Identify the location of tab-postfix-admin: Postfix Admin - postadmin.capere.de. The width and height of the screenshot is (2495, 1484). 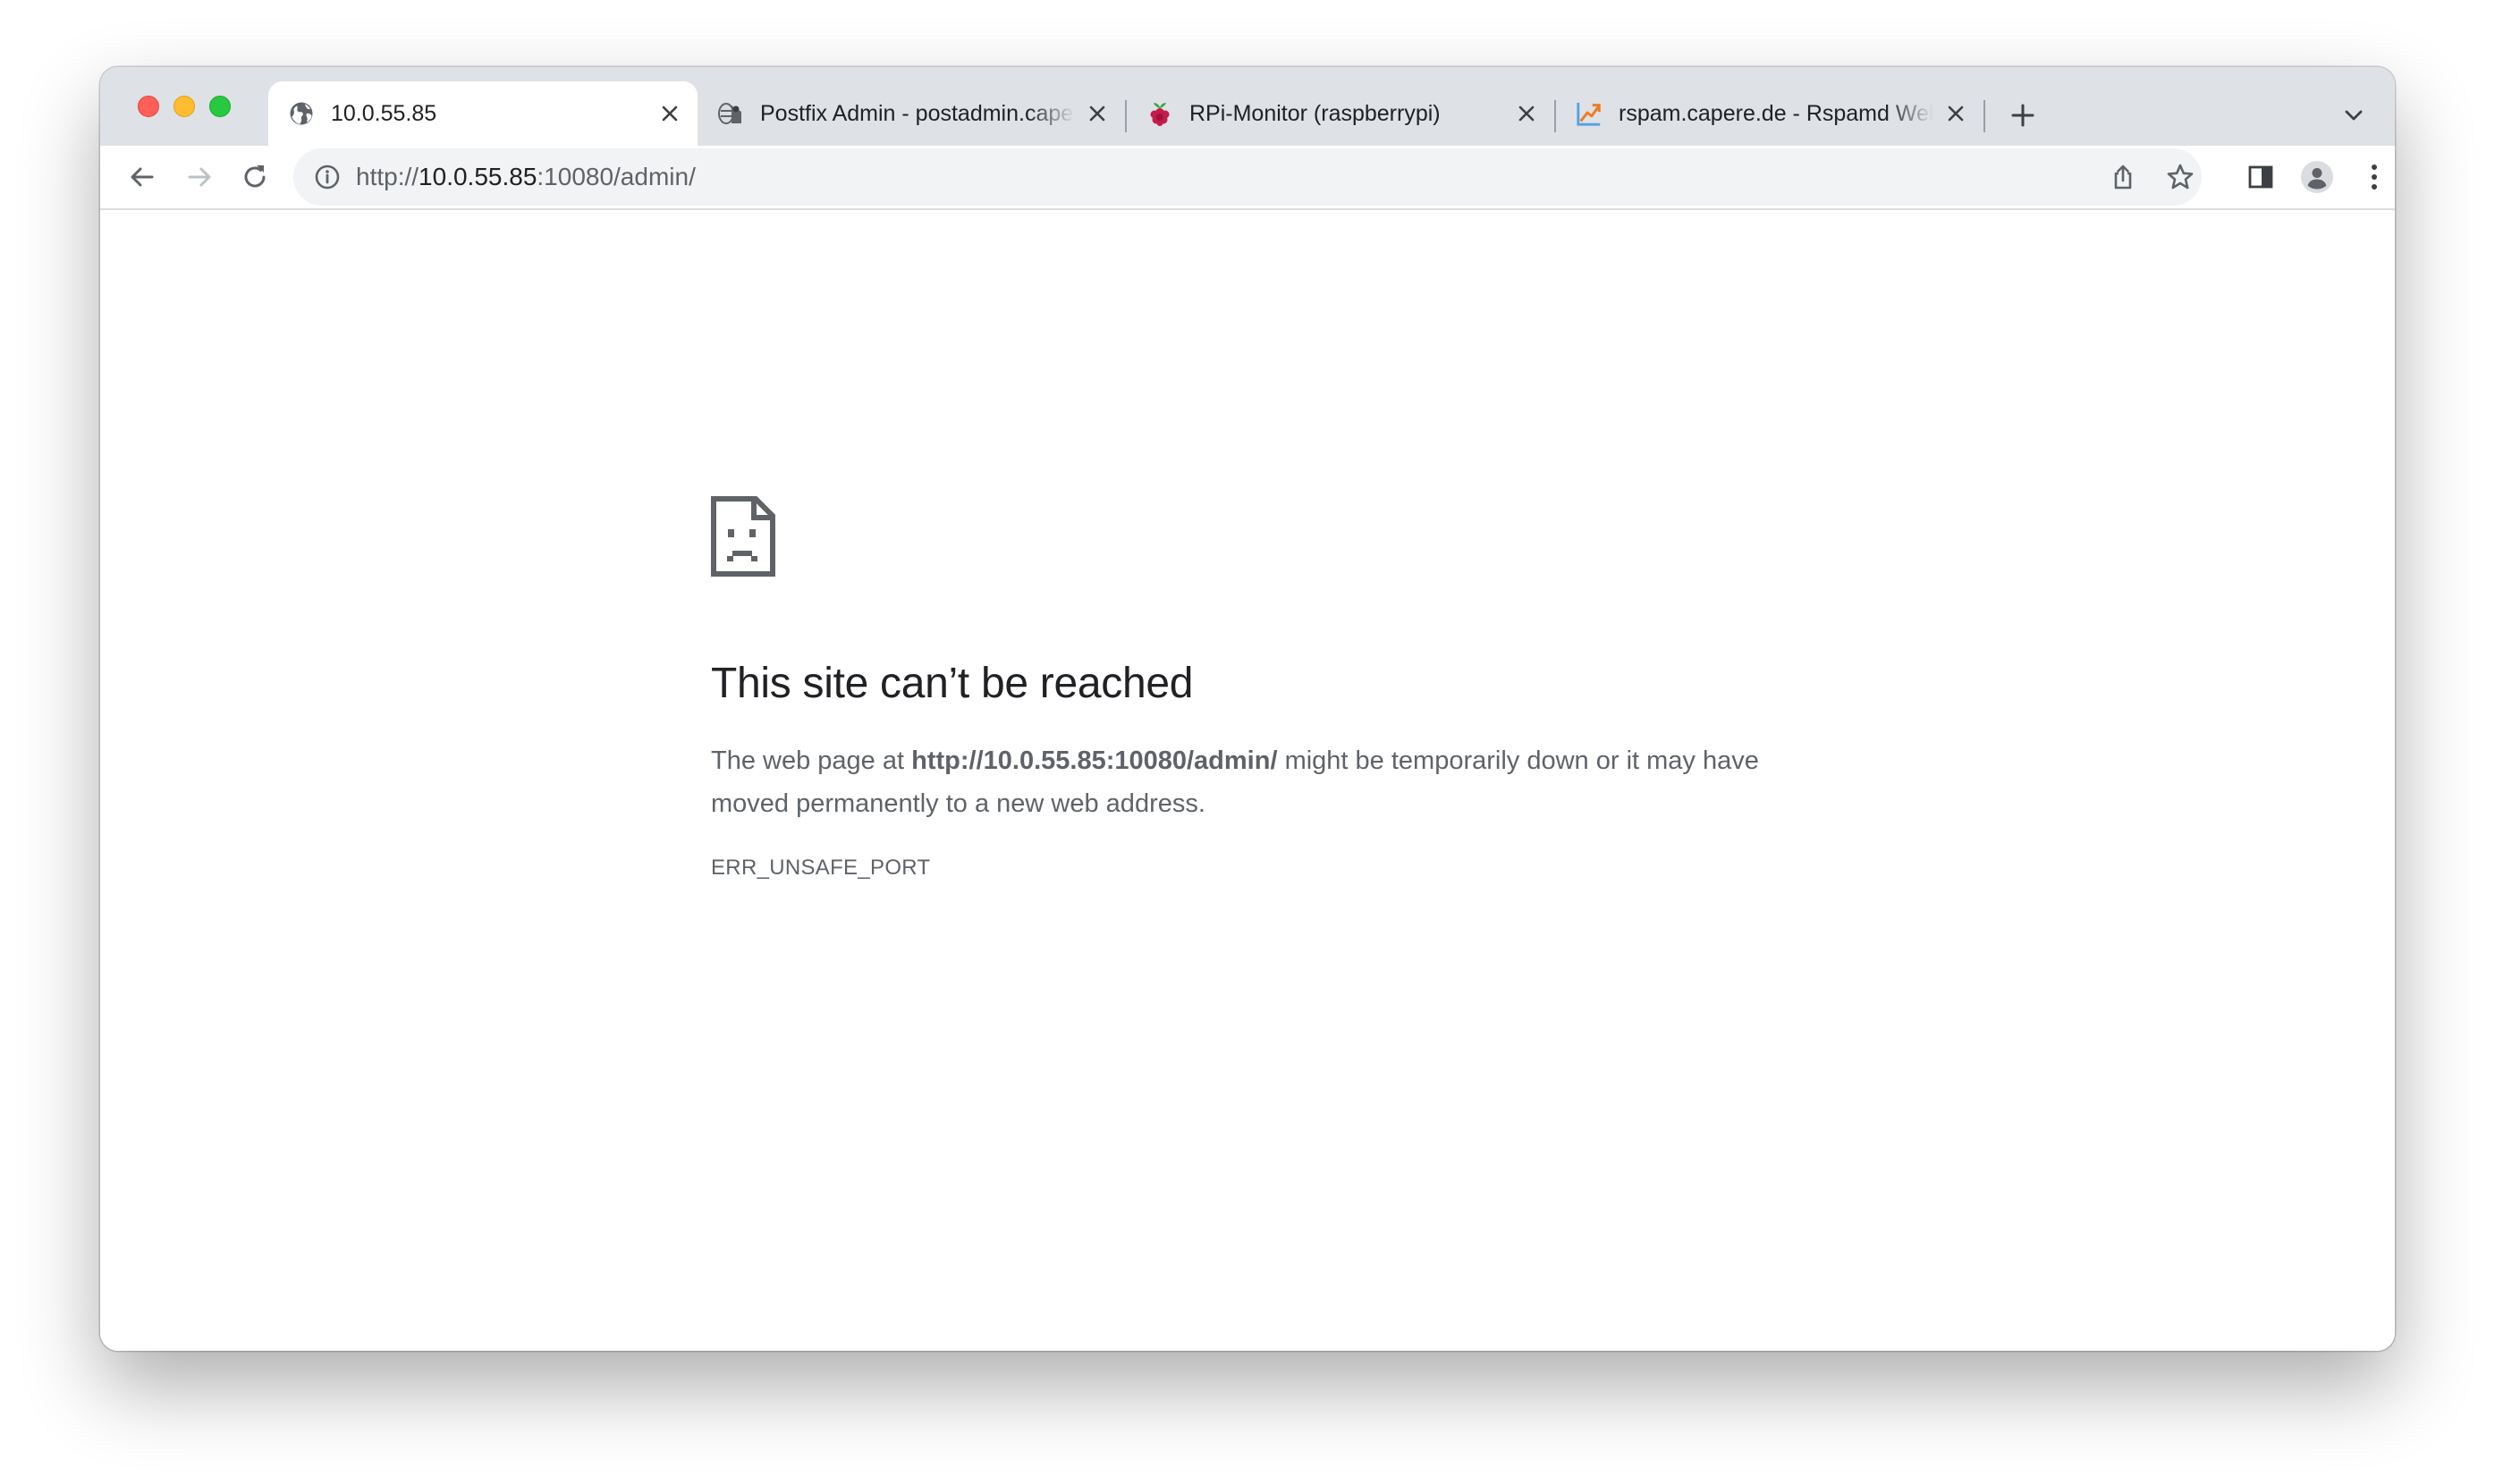
(911, 113).